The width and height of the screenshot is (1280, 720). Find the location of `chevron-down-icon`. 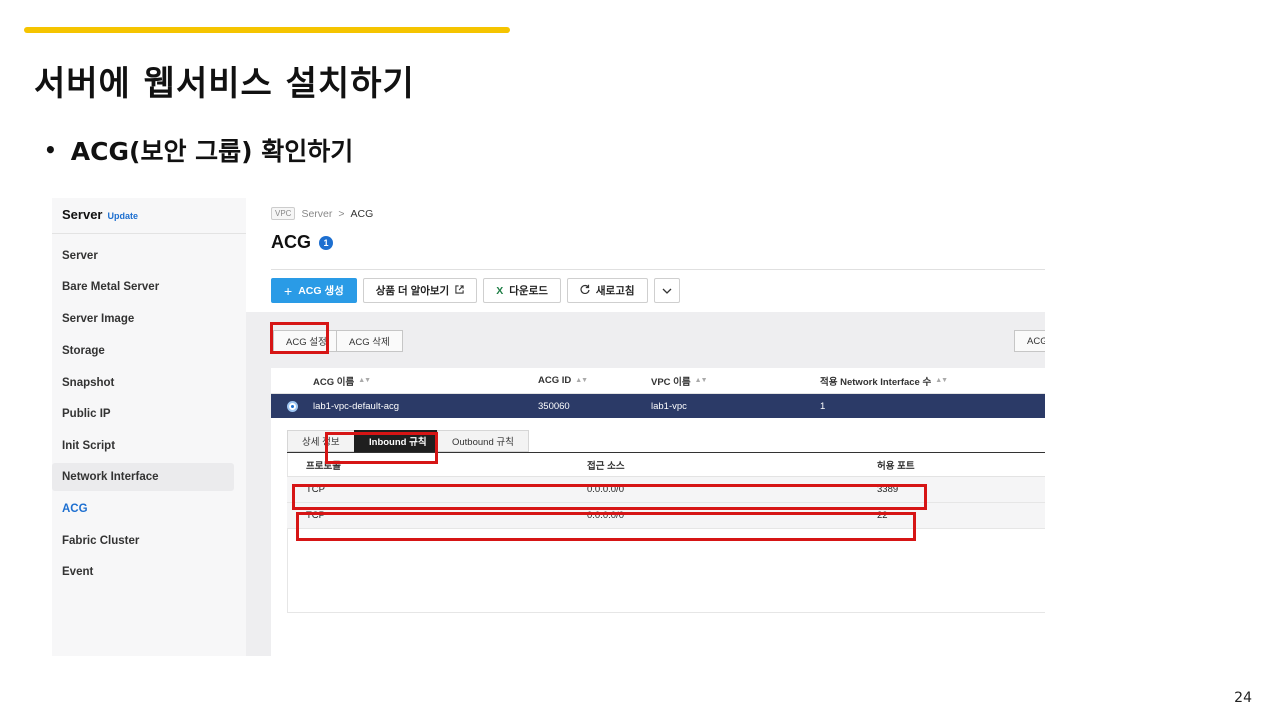

chevron-down-icon is located at coordinates (667, 291).